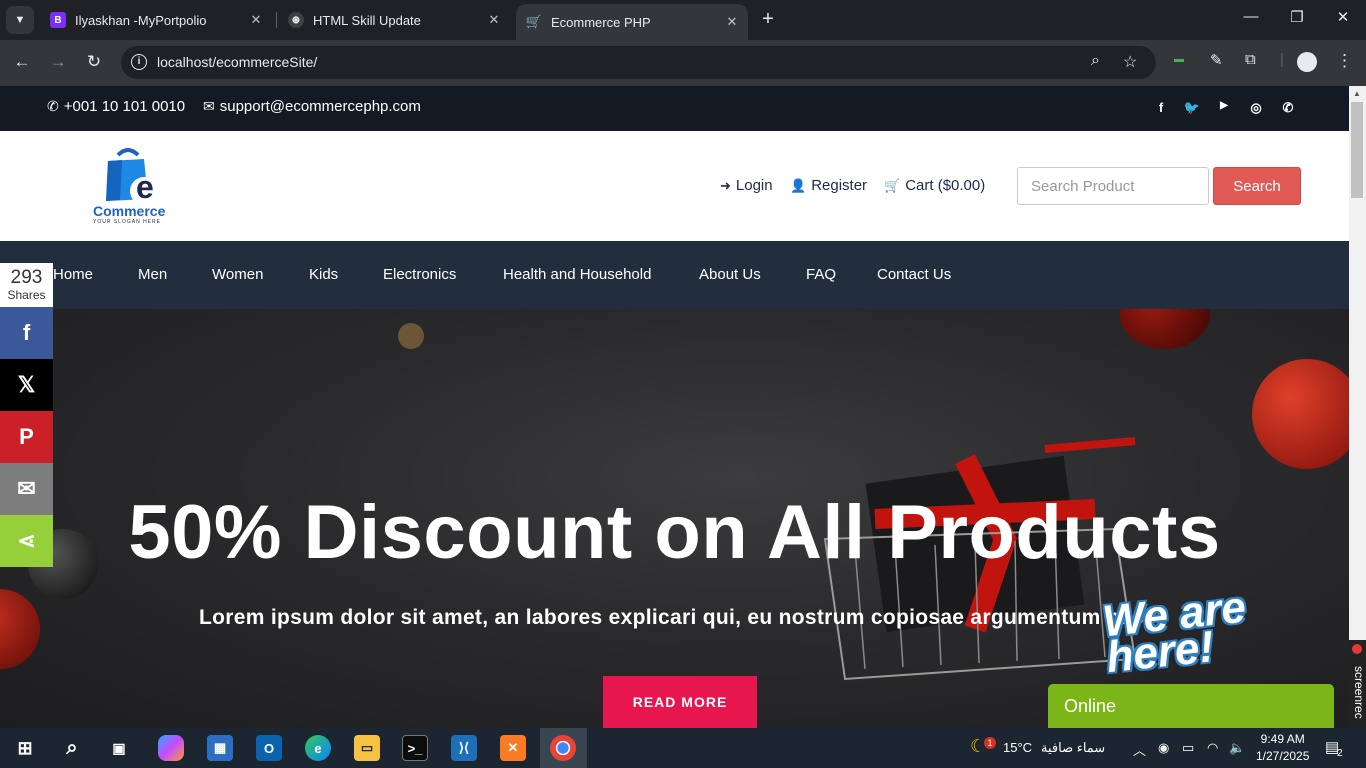 This screenshot has width=1366, height=768. I want to click on chat-online-tab: Online, so click(1191, 706).